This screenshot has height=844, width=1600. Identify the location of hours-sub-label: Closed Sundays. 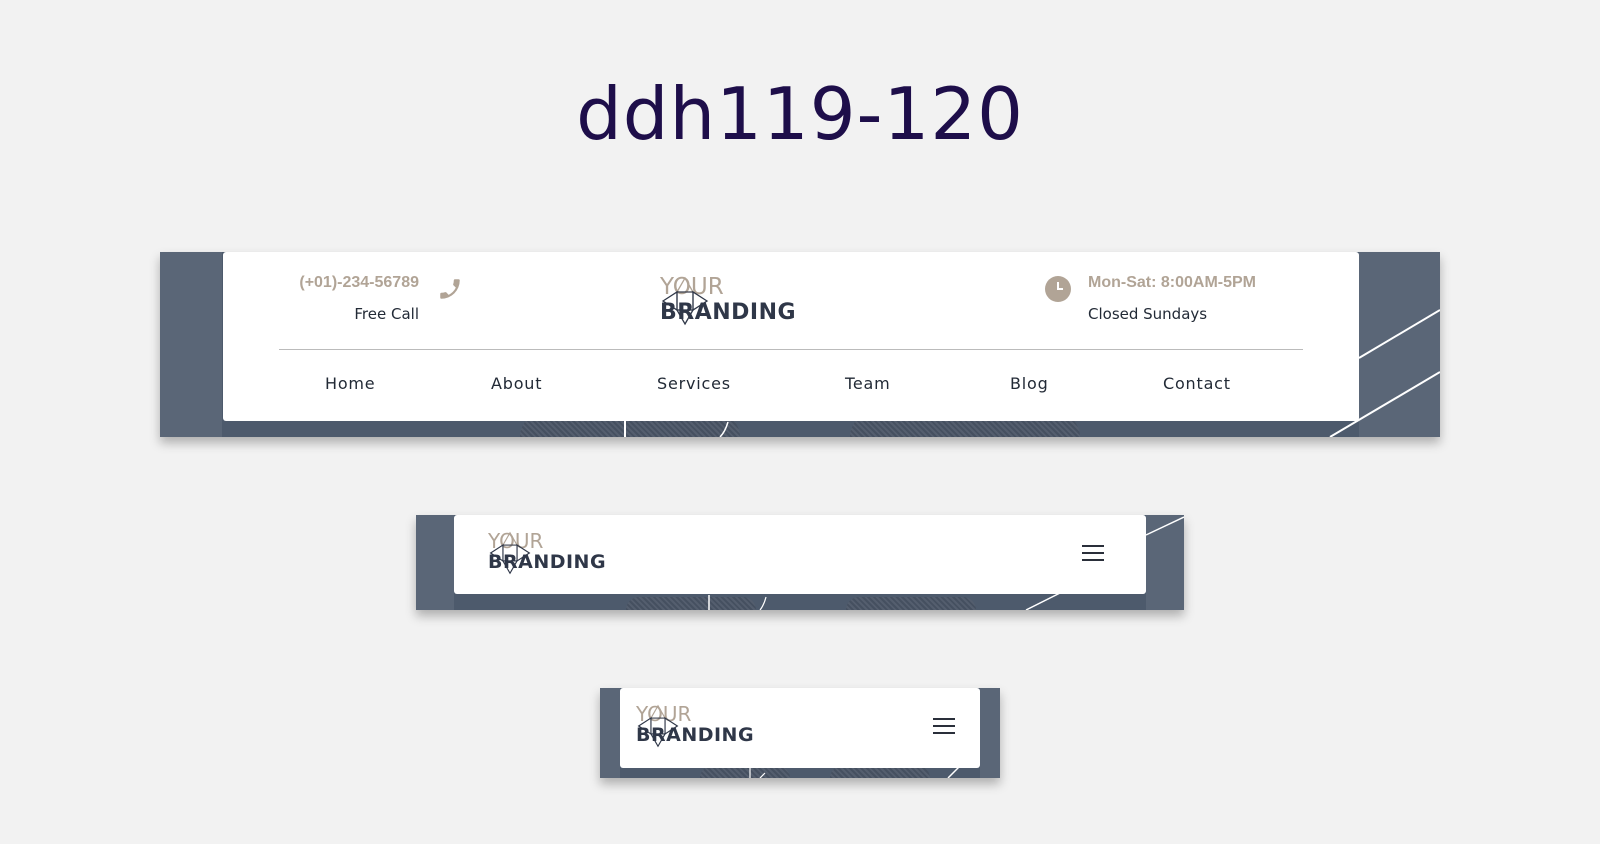
(1148, 314).